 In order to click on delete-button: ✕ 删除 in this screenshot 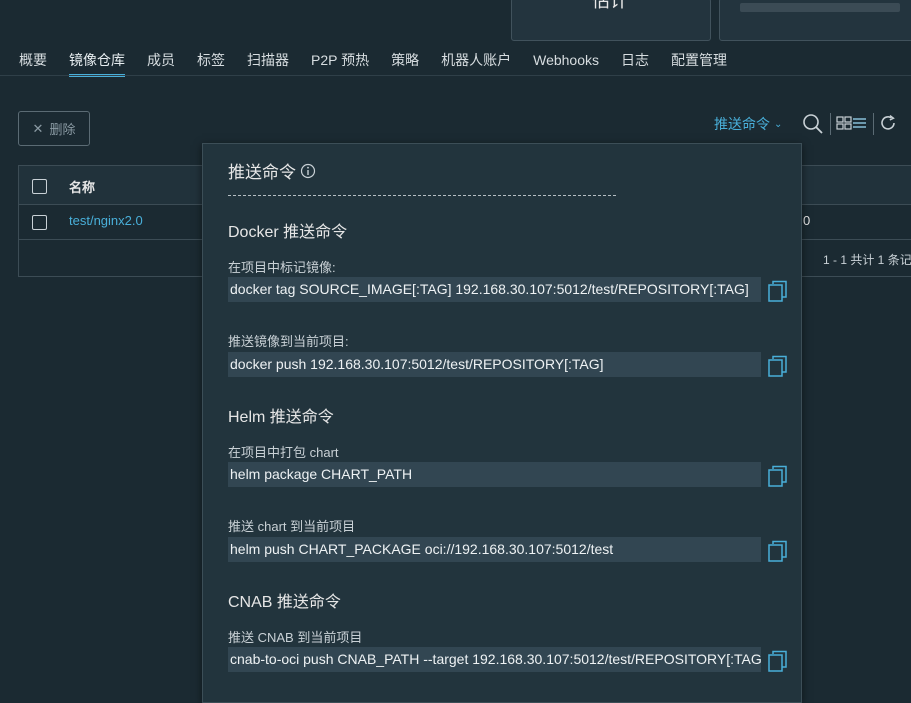, I will do `click(54, 128)`.